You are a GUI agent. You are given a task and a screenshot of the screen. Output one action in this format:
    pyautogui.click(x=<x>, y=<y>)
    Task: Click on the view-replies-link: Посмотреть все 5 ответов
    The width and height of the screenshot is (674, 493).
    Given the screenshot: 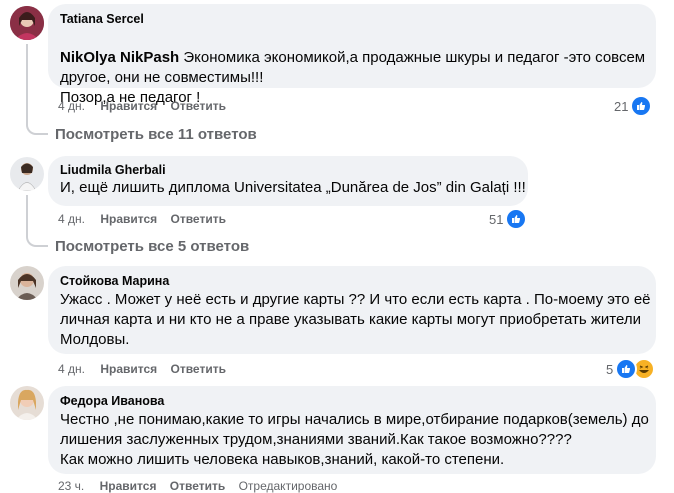 What is the action you would take?
    pyautogui.click(x=152, y=246)
    